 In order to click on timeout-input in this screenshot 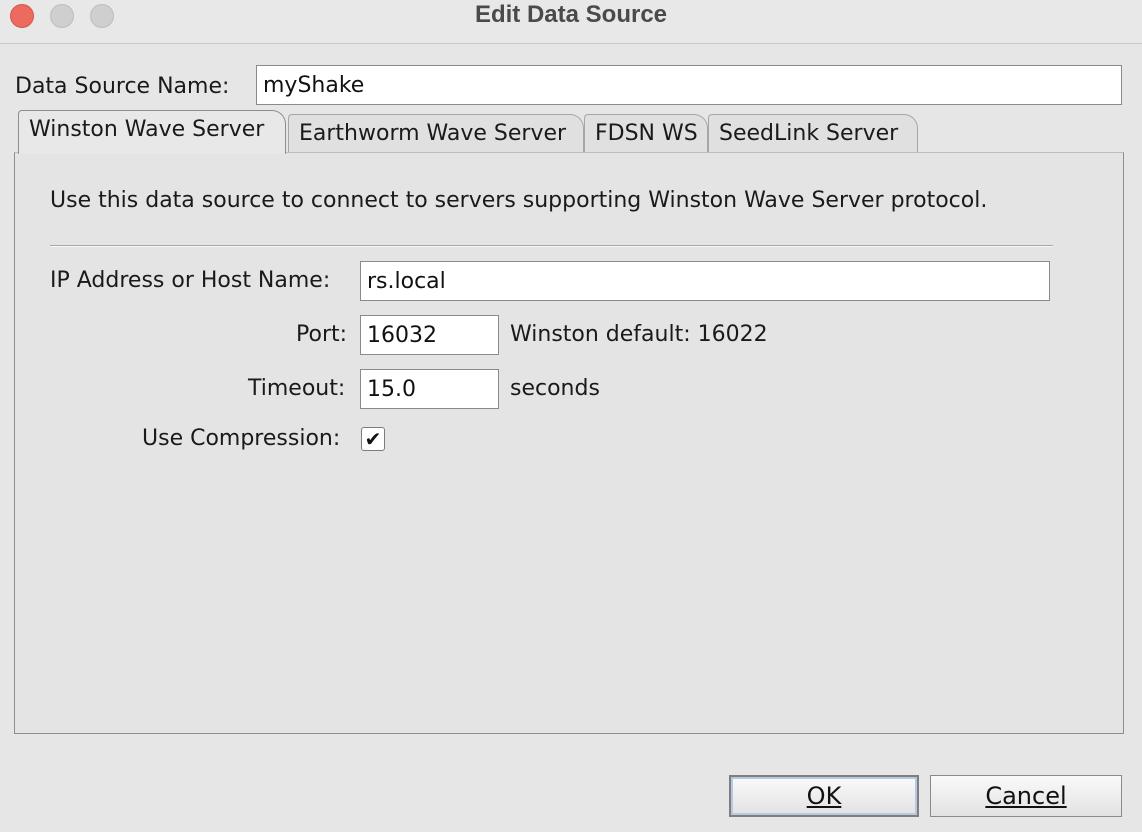, I will do `click(429, 389)`.